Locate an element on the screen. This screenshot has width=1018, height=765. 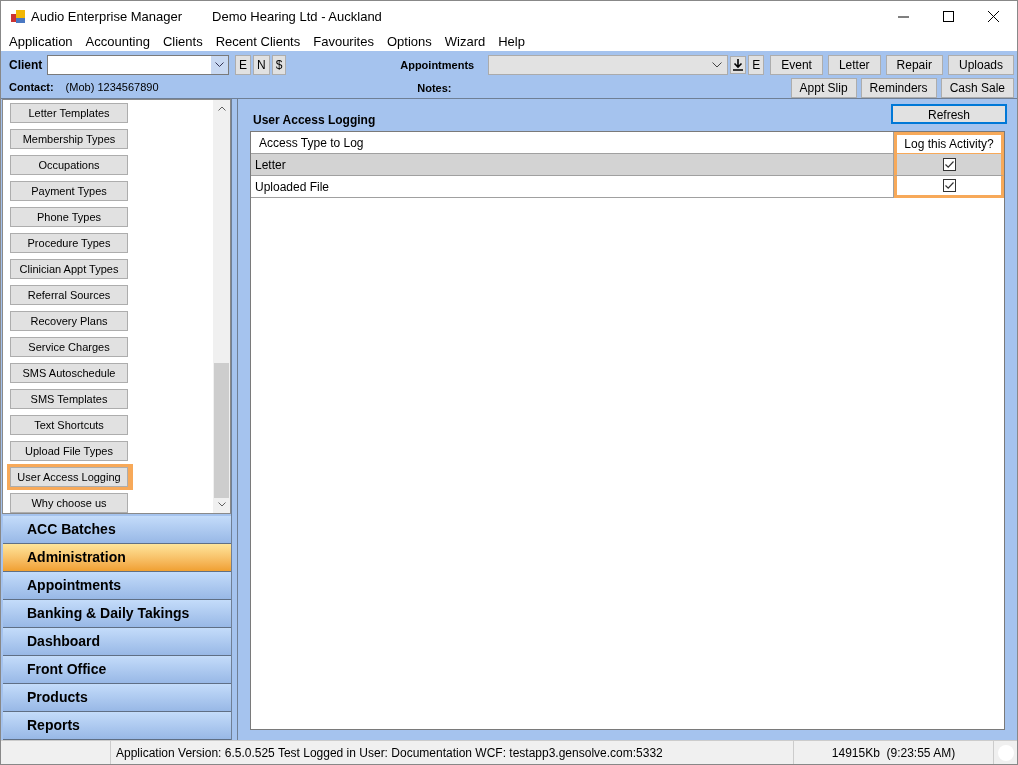
client-action-button: $ is located at coordinates (279, 65).